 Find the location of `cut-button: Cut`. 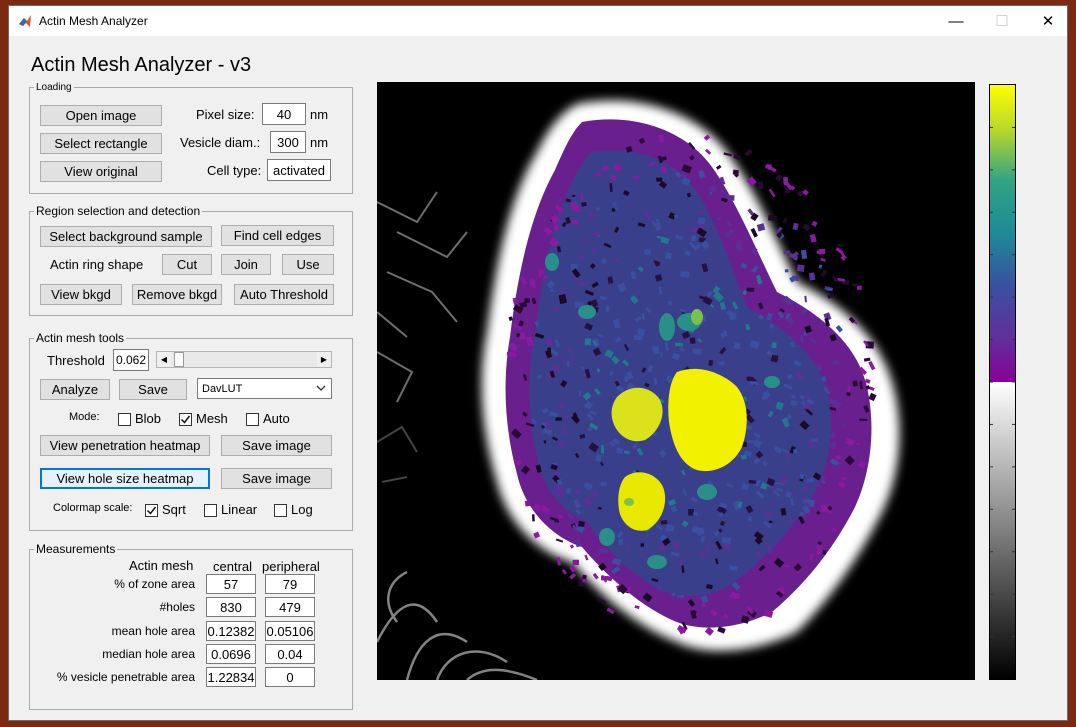

cut-button: Cut is located at coordinates (187, 264).